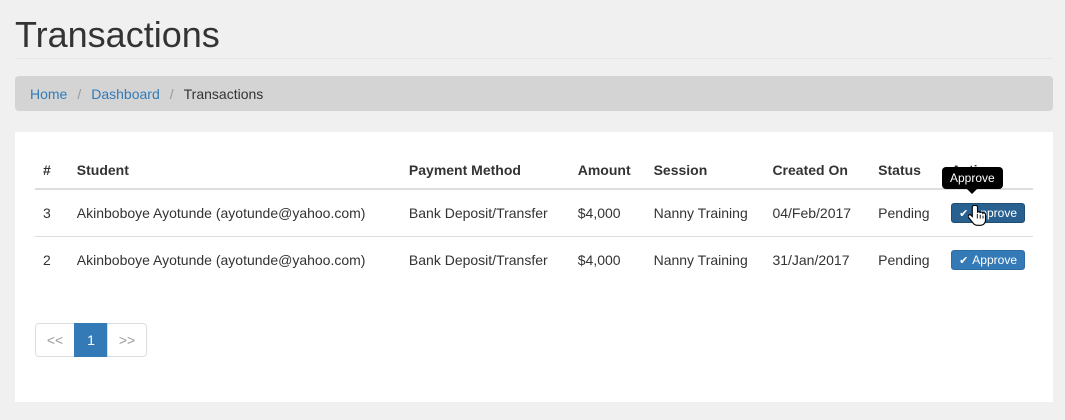  Describe the element at coordinates (977, 215) in the screenshot. I see `hand-cursor-icon` at that location.